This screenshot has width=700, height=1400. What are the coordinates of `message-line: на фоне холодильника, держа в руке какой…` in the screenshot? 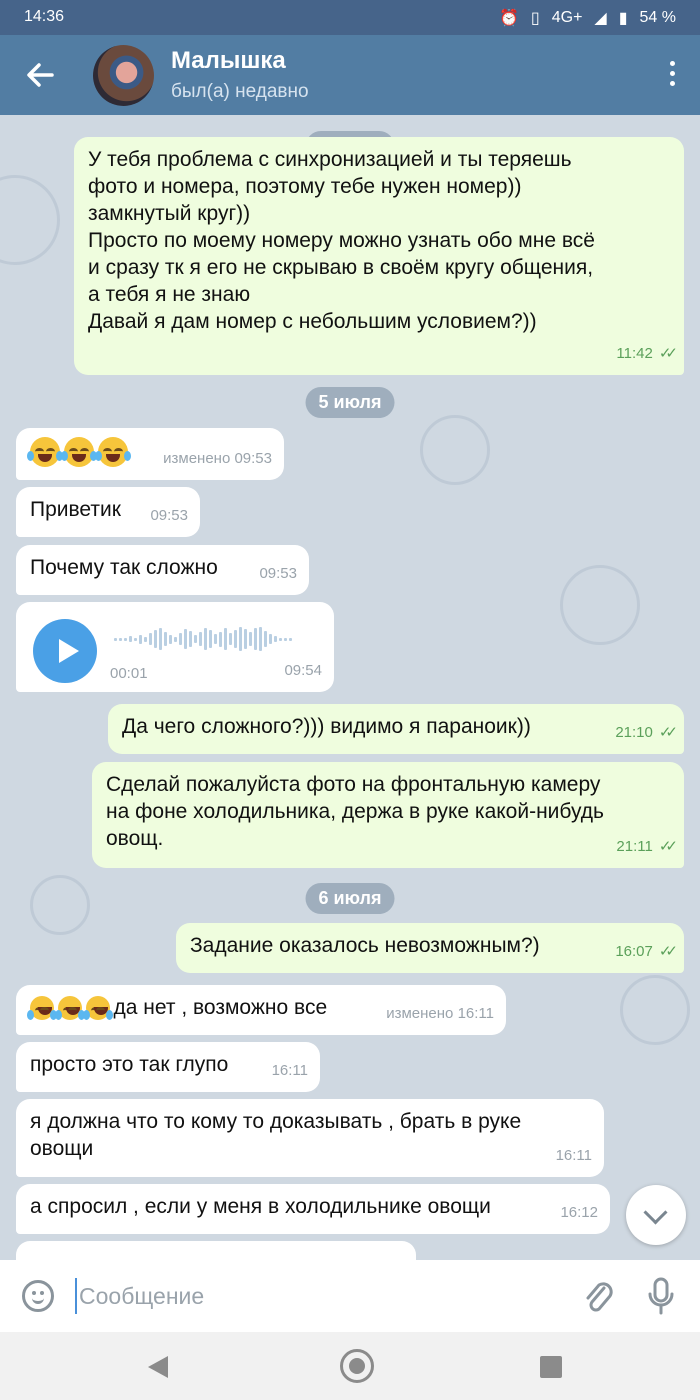 It's located at (355, 811).